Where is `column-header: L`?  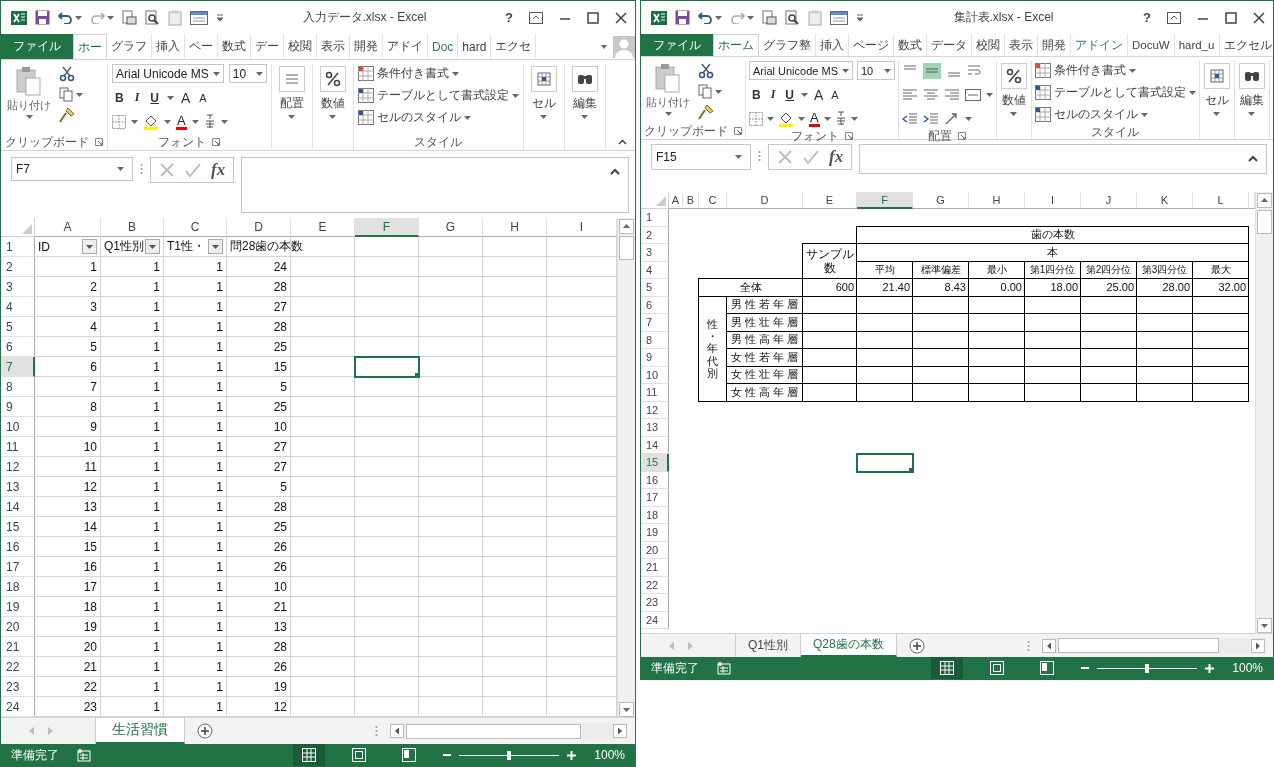
column-header: L is located at coordinates (1221, 200).